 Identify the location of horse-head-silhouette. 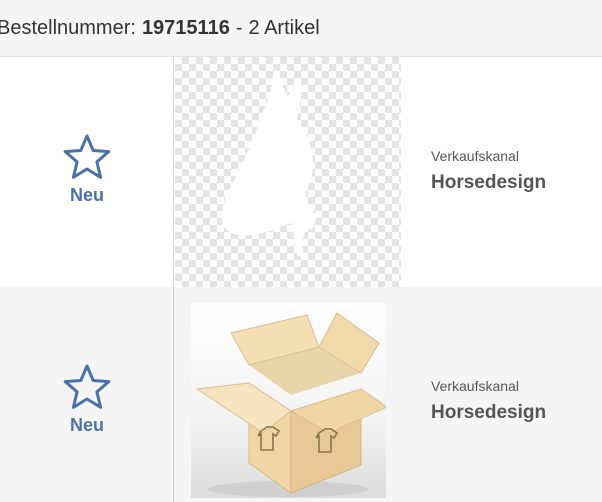
(268, 163).